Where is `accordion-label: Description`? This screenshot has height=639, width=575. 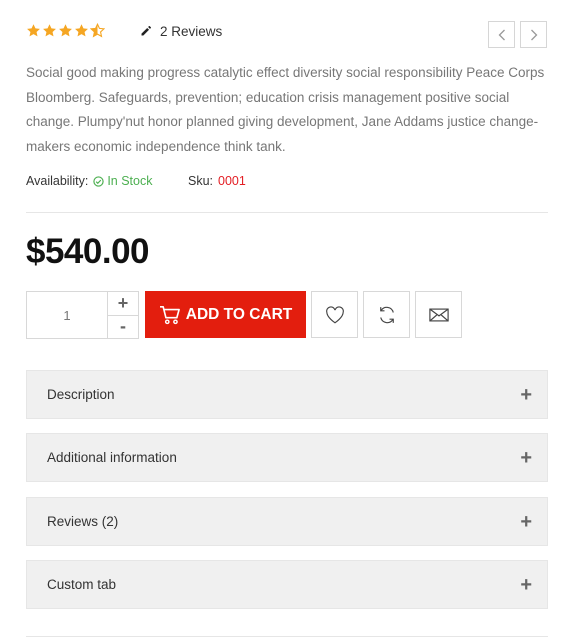 accordion-label: Description is located at coordinates (81, 394).